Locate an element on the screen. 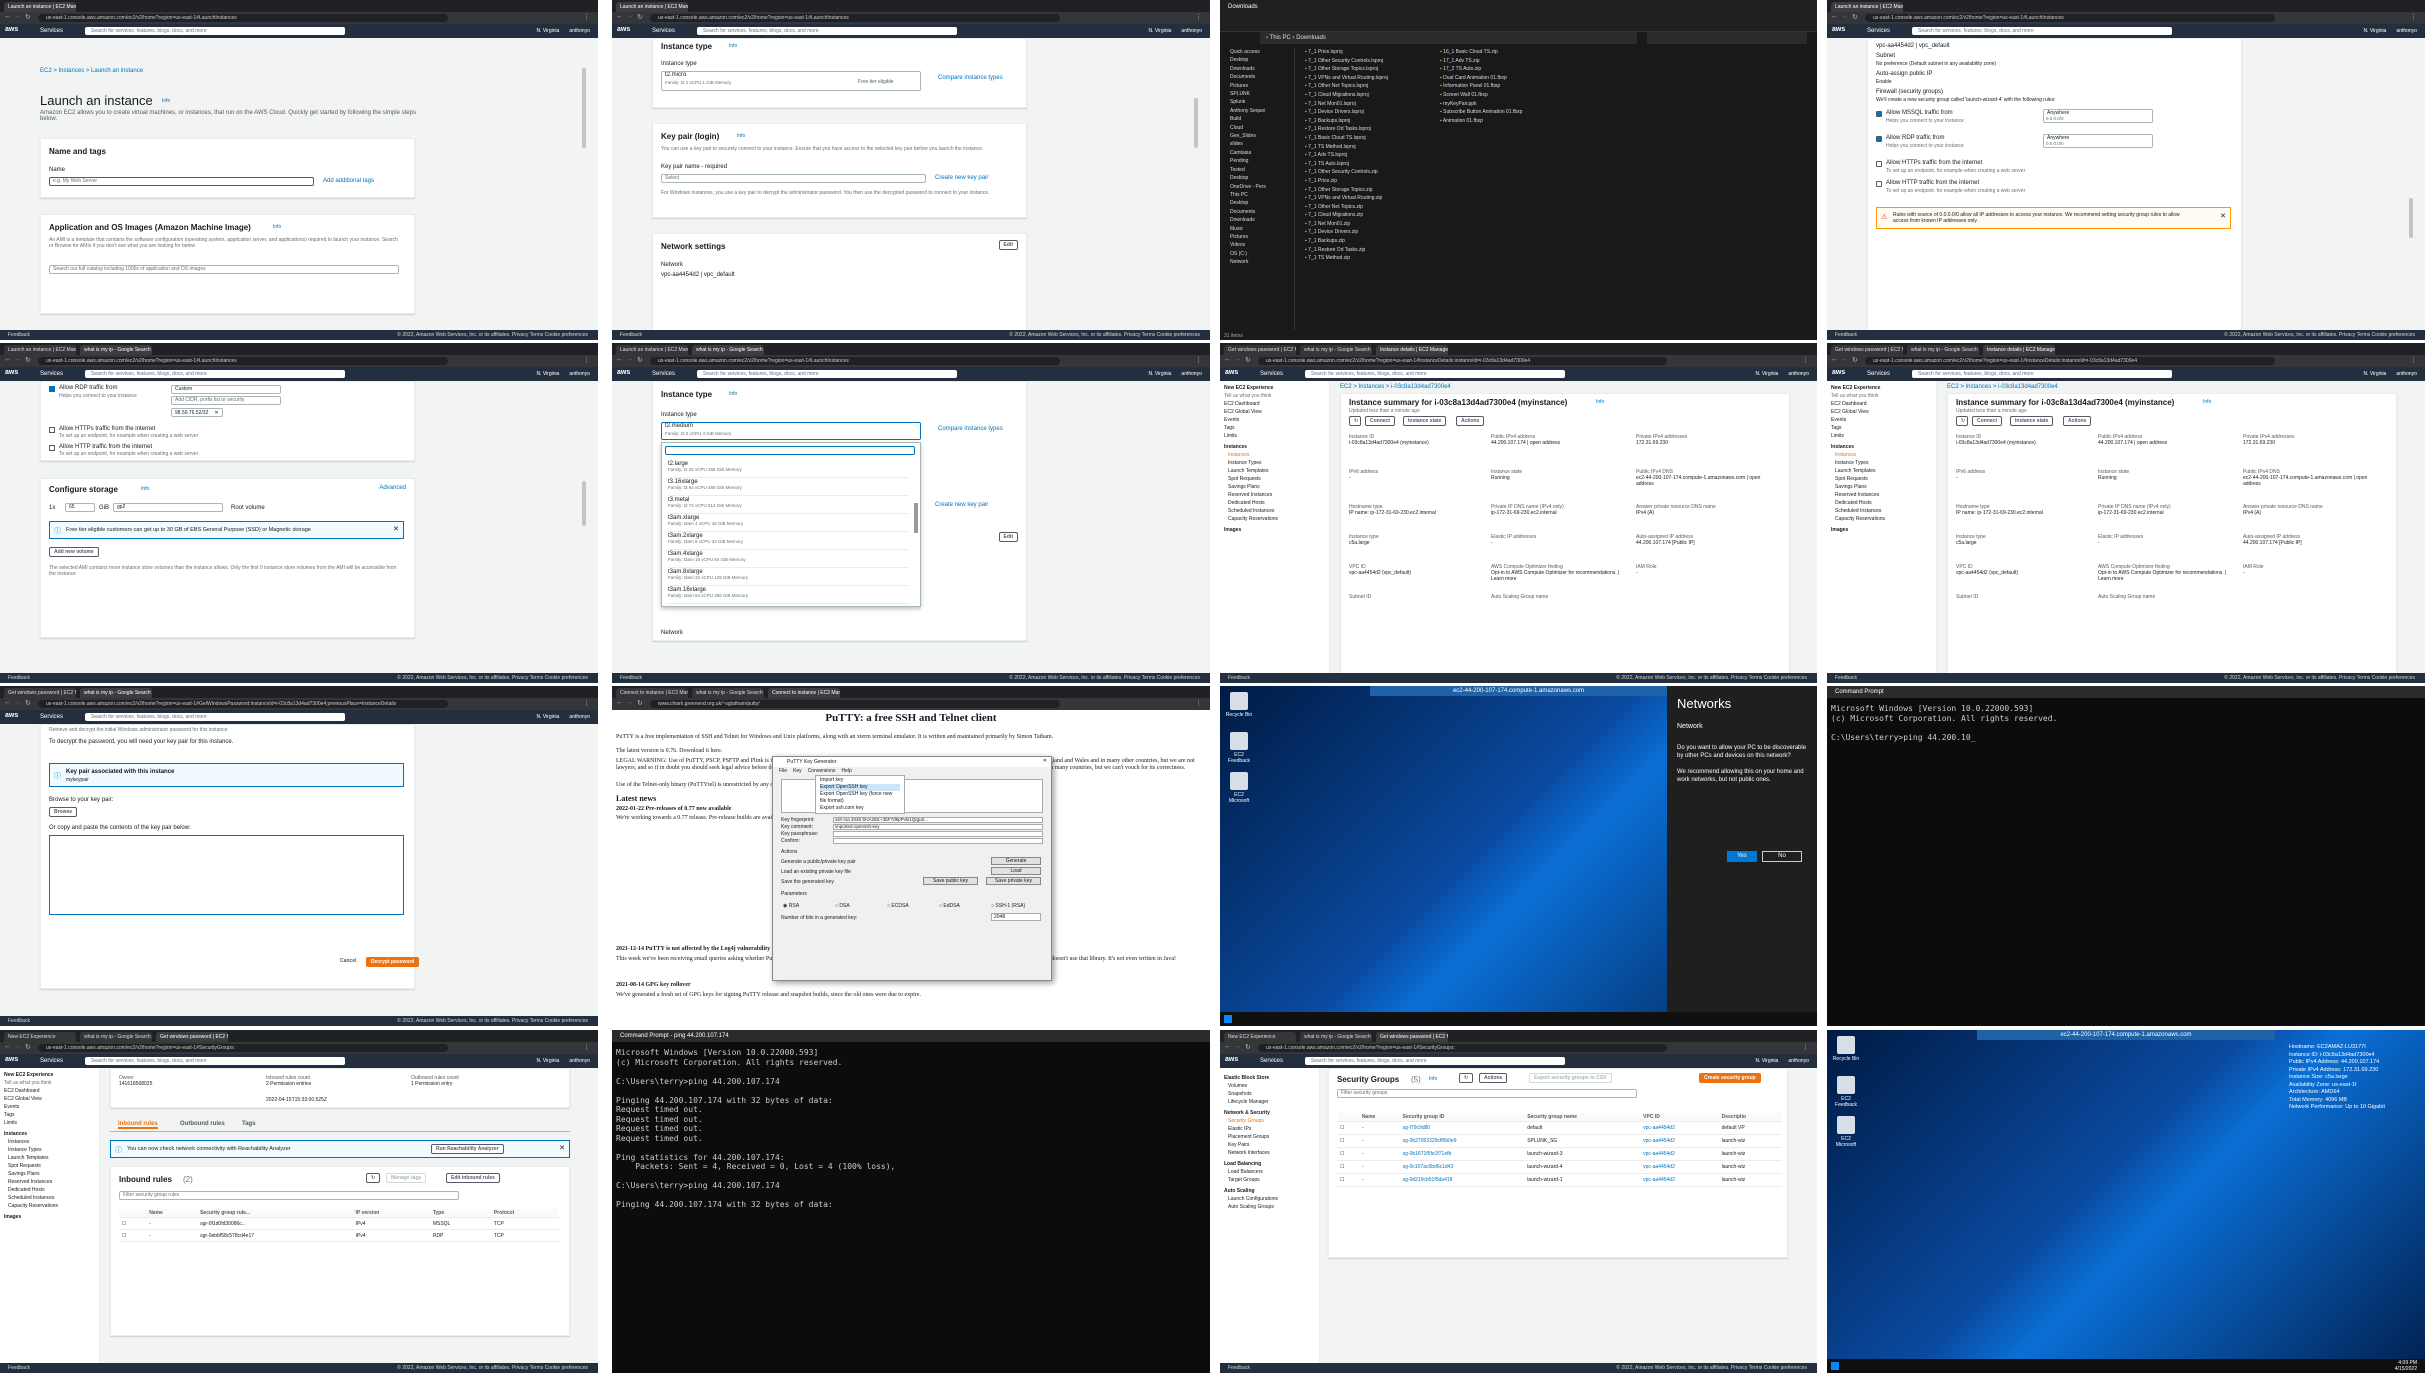 The width and height of the screenshot is (2425, 1373). sidebar-item: Snapshots is located at coordinates (1271, 1094).